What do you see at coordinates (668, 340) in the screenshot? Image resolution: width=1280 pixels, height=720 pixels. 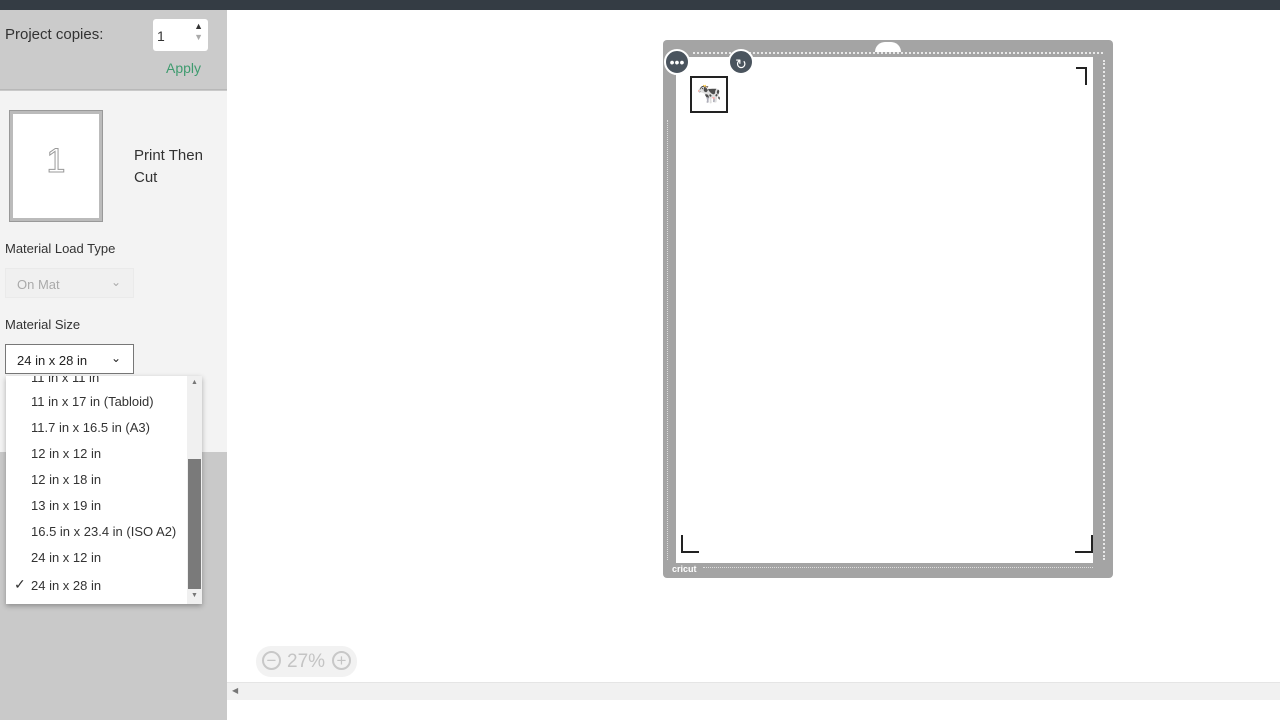 I see `mat-ruler-left` at bounding box center [668, 340].